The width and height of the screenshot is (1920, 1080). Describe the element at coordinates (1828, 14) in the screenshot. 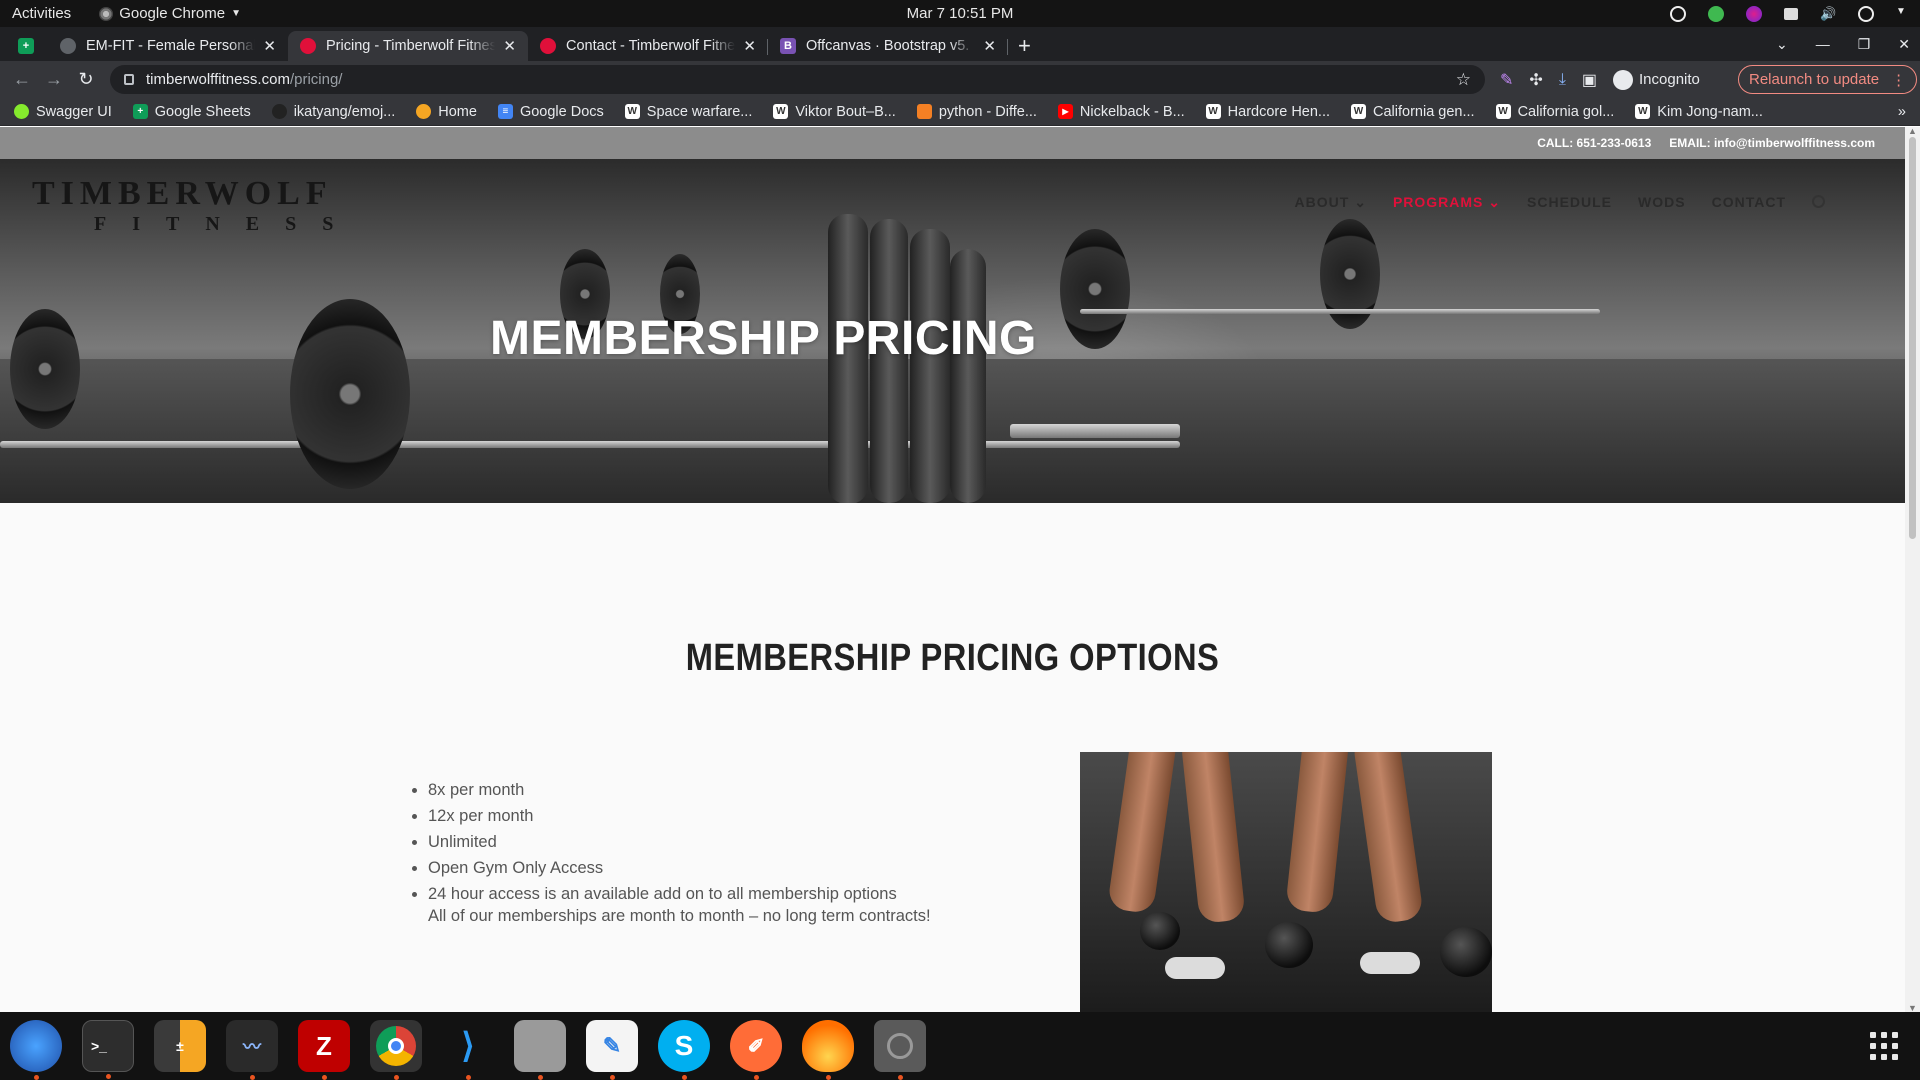

I see `volume-icon: 🔊` at that location.